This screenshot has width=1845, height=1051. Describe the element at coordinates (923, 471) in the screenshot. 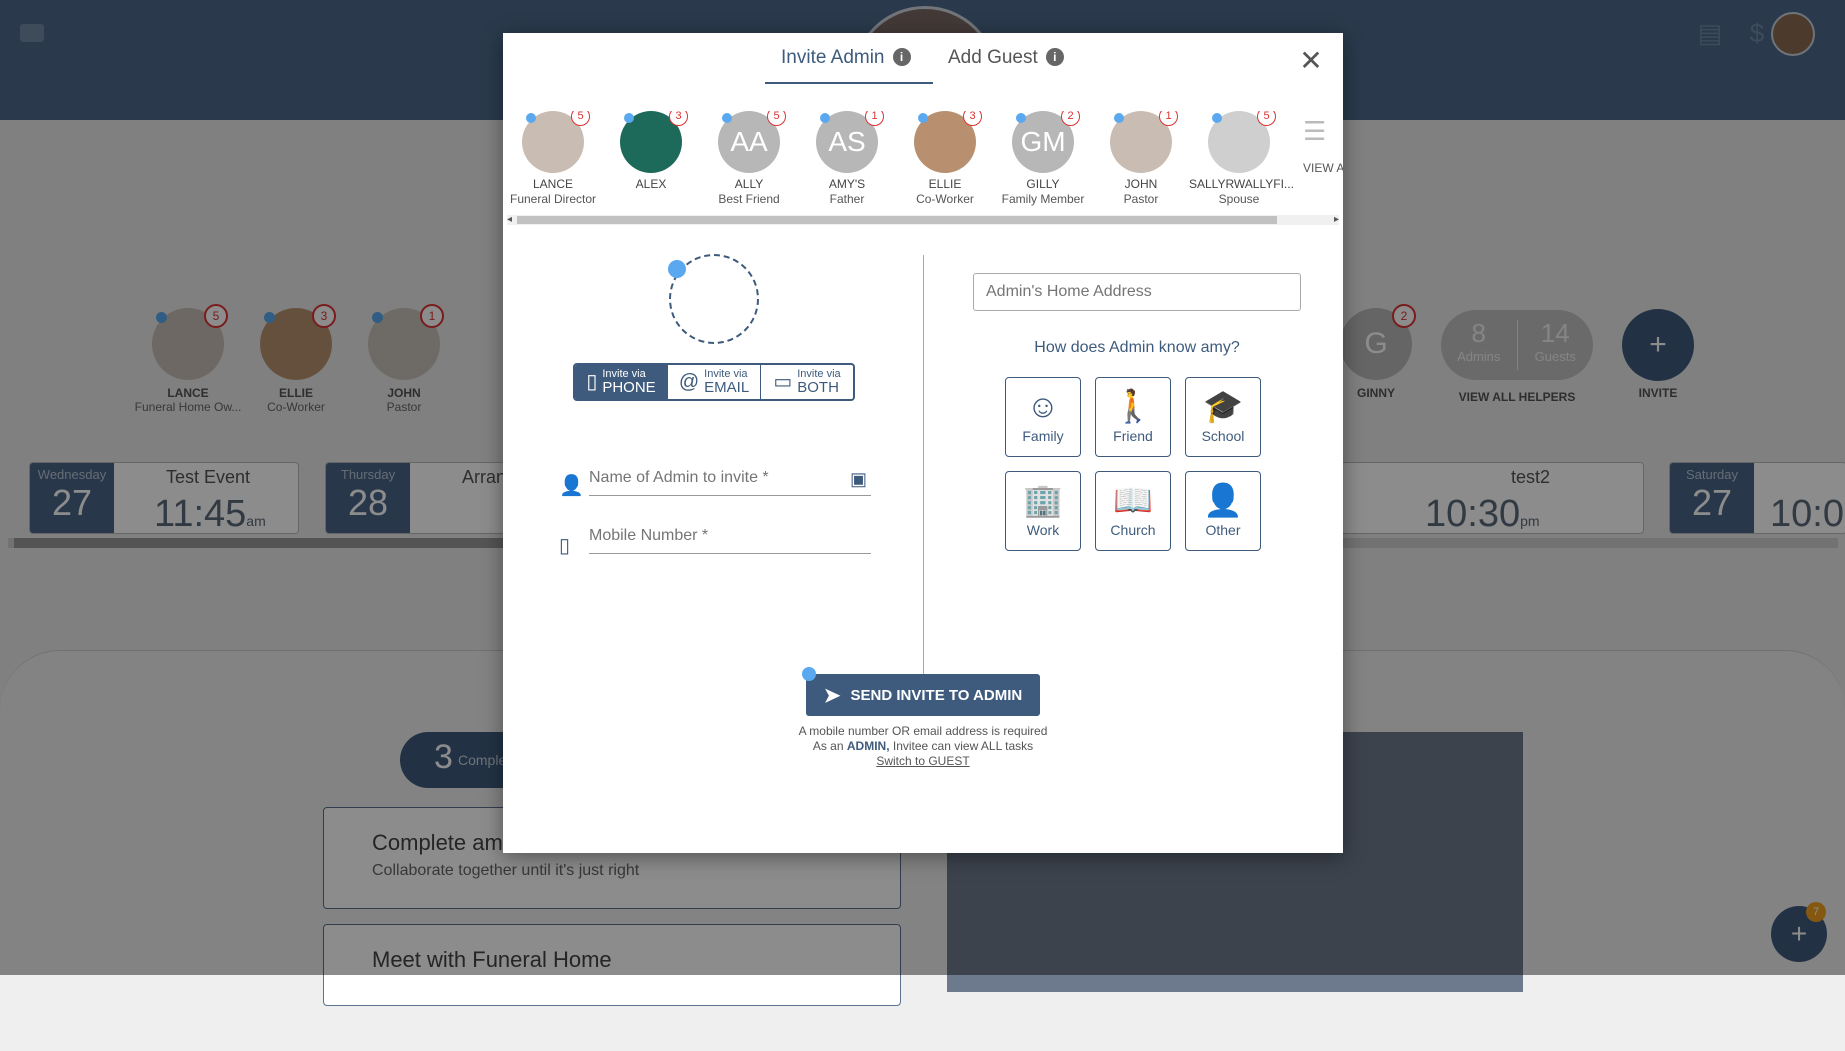

I see `column-divider` at that location.